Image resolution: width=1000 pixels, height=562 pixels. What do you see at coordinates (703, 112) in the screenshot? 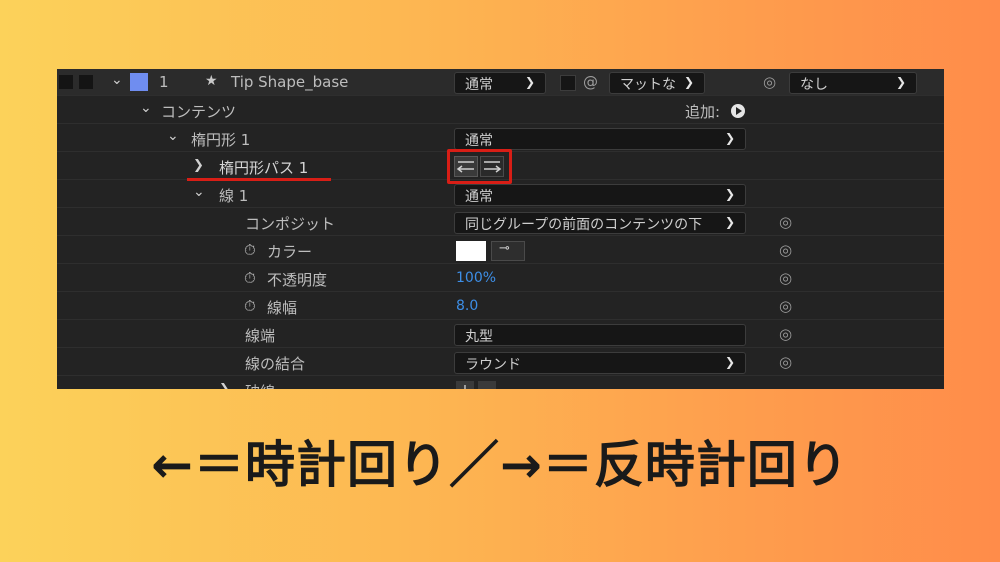
I see `add-label: 追加:` at bounding box center [703, 112].